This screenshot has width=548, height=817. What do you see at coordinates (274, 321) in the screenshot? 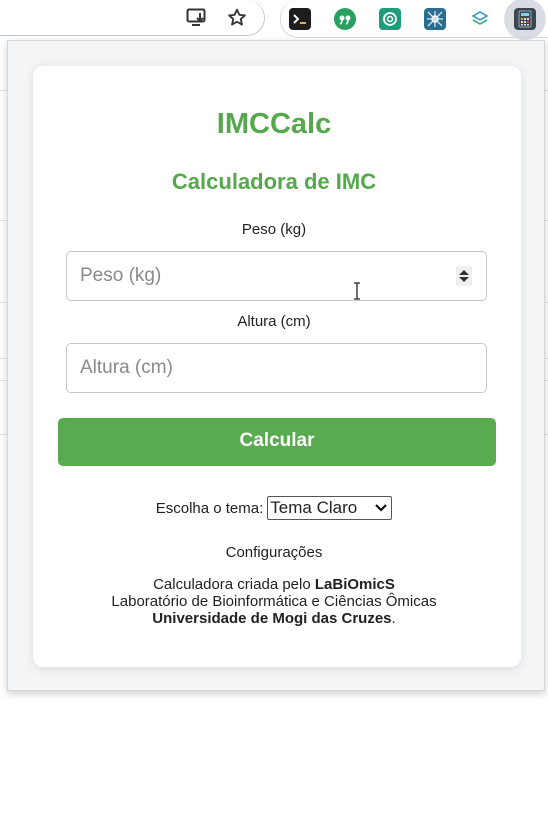
I see `height-label: Altura (cm)` at bounding box center [274, 321].